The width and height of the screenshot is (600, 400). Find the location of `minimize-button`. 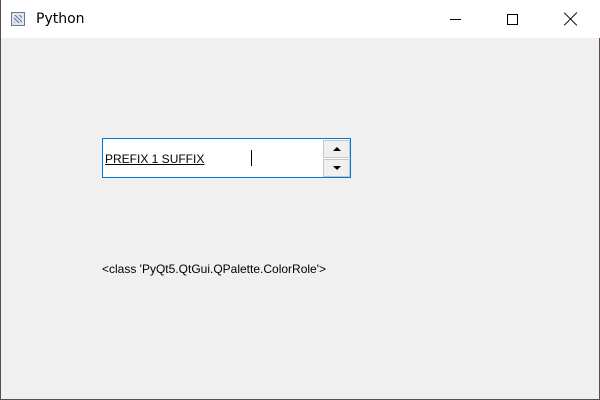

minimize-button is located at coordinates (455, 19).